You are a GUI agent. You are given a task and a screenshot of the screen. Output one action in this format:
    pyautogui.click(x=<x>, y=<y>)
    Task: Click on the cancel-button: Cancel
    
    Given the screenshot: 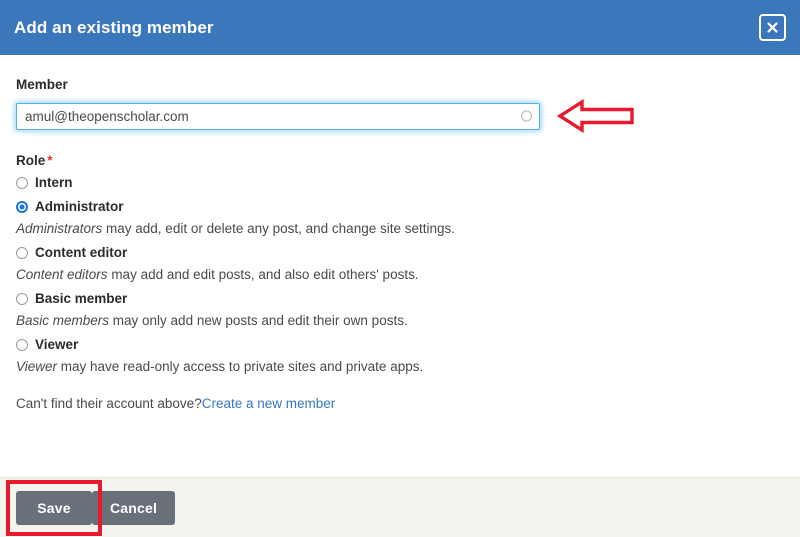 What is the action you would take?
    pyautogui.click(x=134, y=507)
    